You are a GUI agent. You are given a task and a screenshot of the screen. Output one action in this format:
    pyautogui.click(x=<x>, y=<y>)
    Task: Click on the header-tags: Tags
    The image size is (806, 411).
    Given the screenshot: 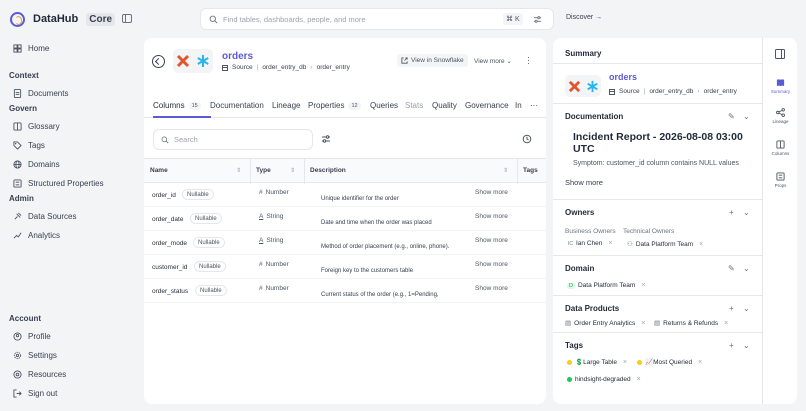 What is the action you would take?
    pyautogui.click(x=530, y=170)
    